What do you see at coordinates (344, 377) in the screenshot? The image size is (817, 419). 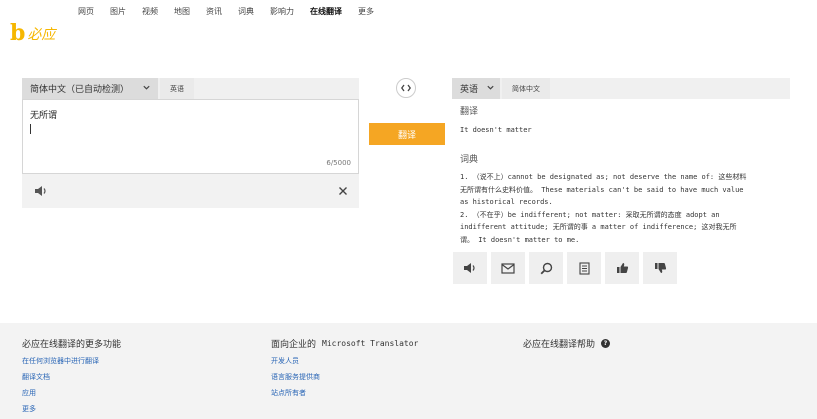 I see `footer-link-lsp: 语言服务提供商` at bounding box center [344, 377].